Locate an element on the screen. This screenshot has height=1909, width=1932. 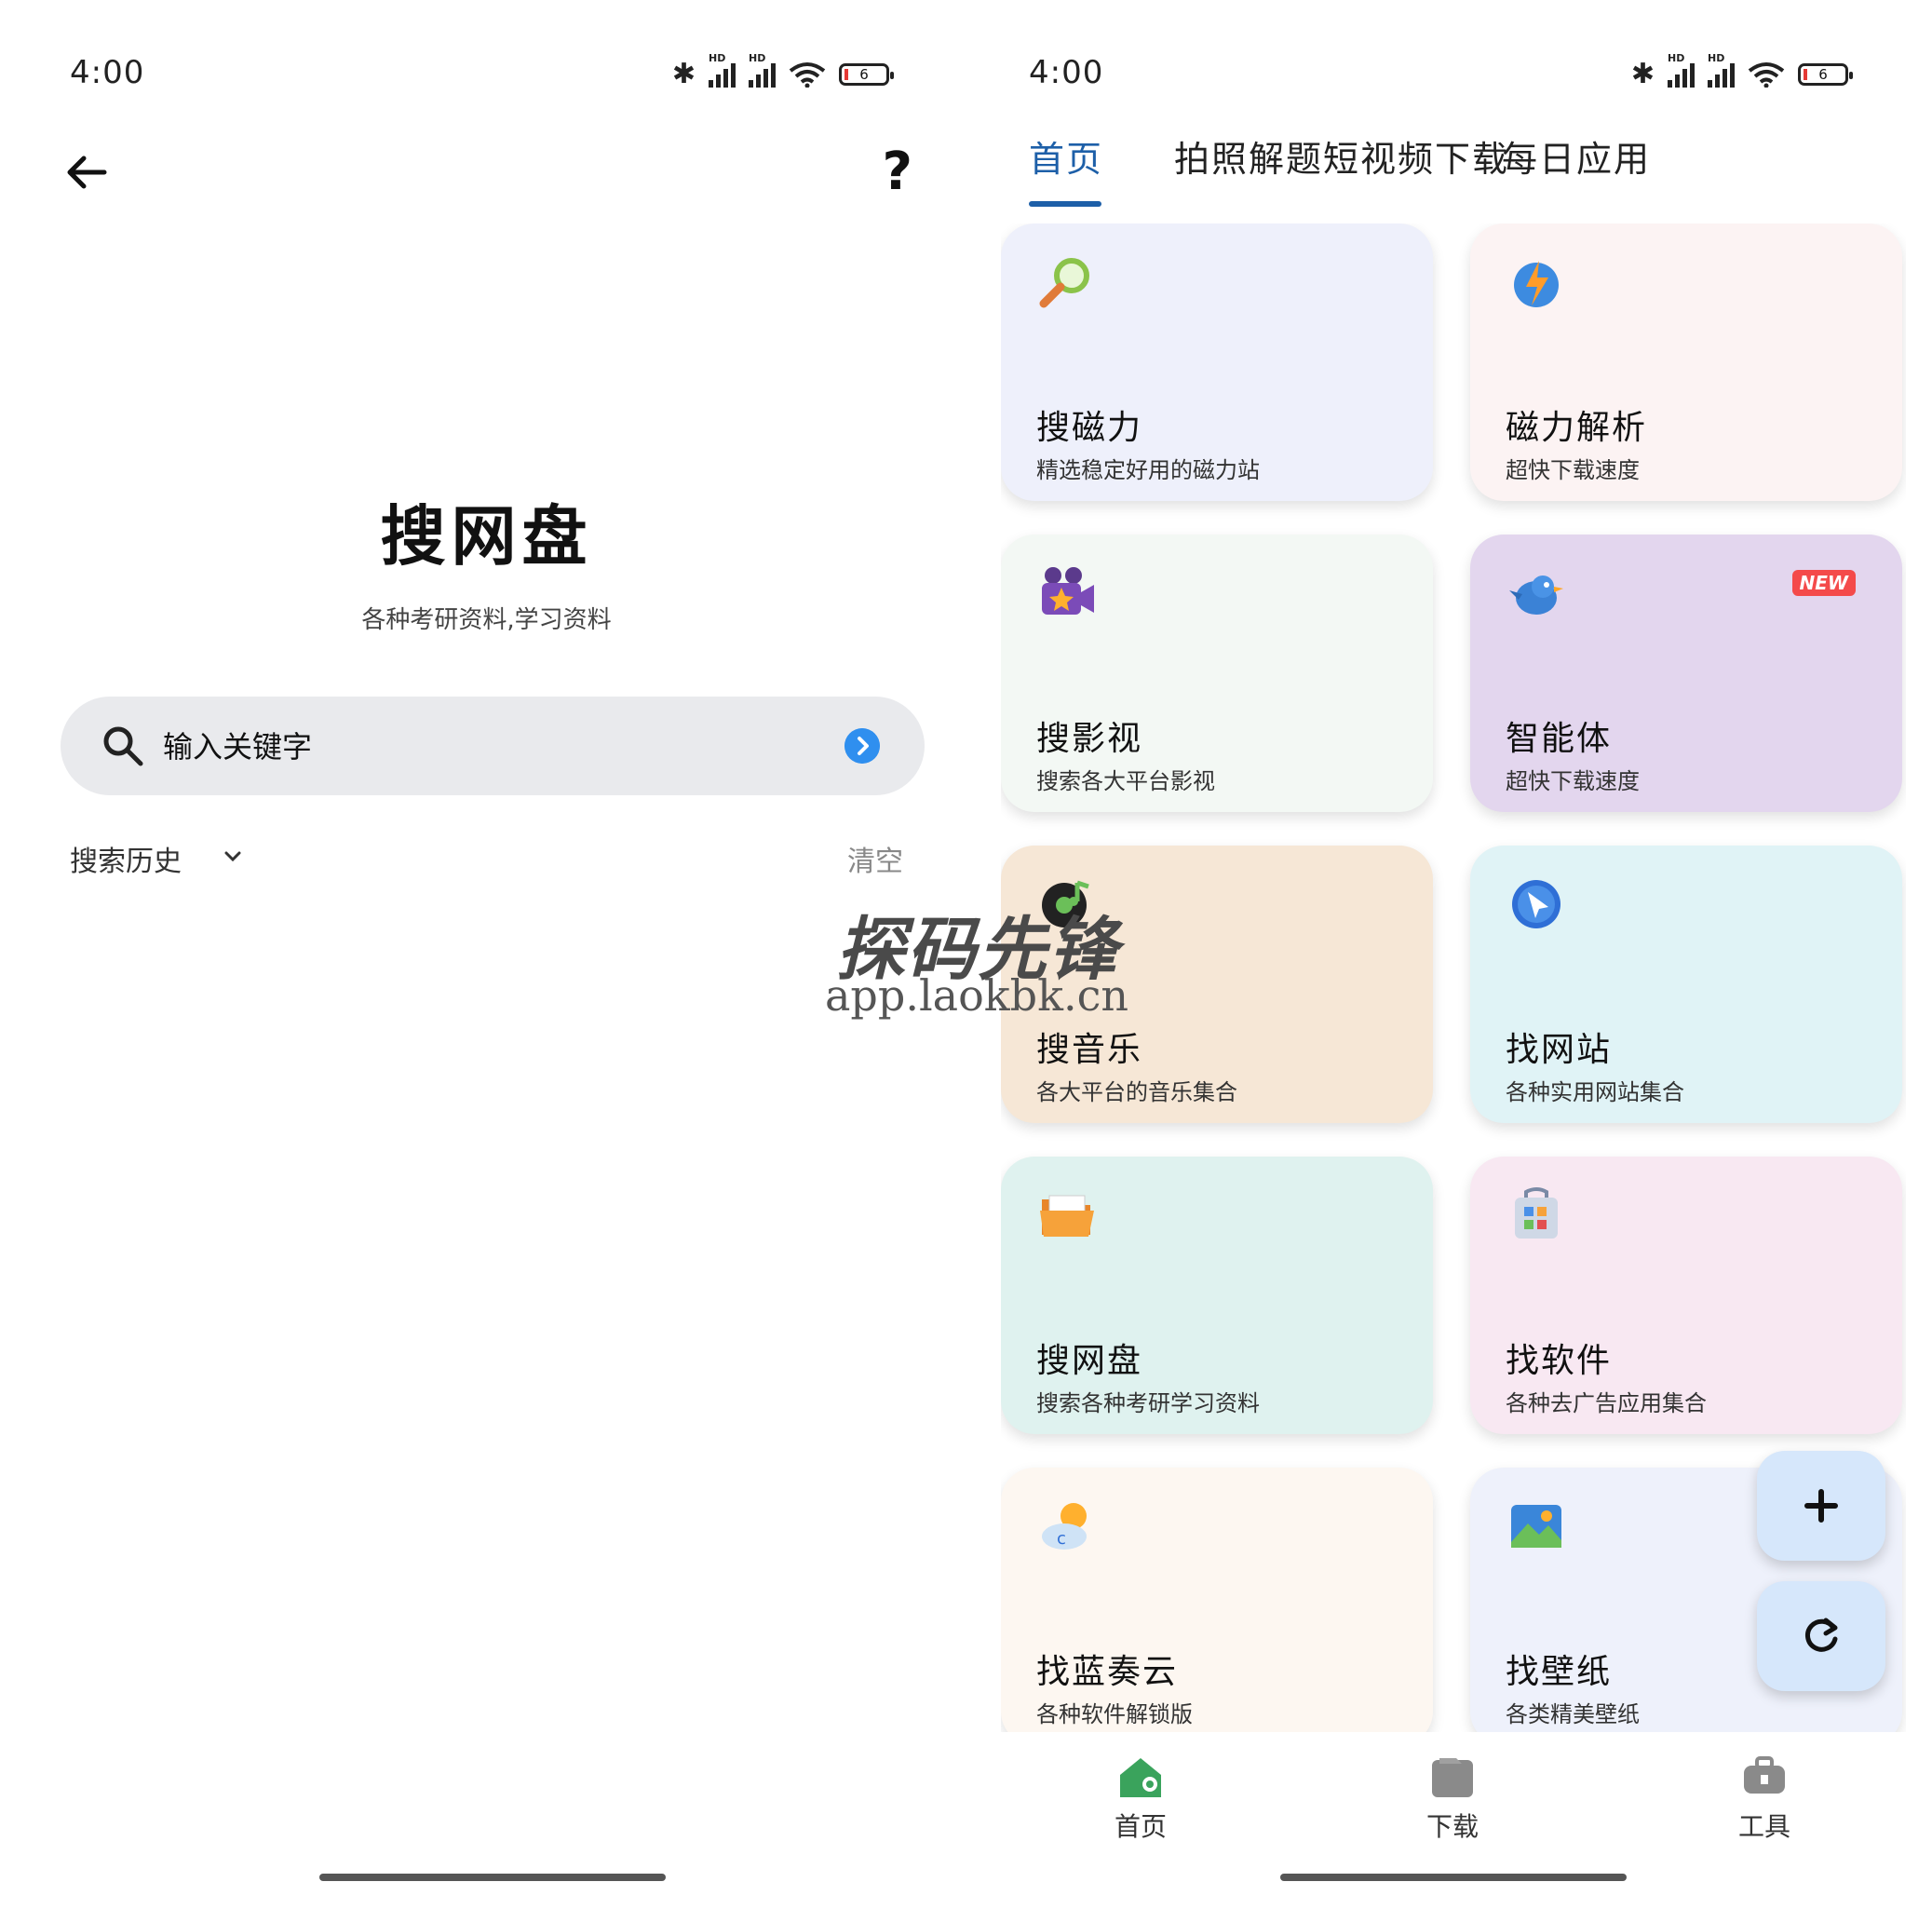
card-desc: 搜索各大平台影视 is located at coordinates (1125, 781).